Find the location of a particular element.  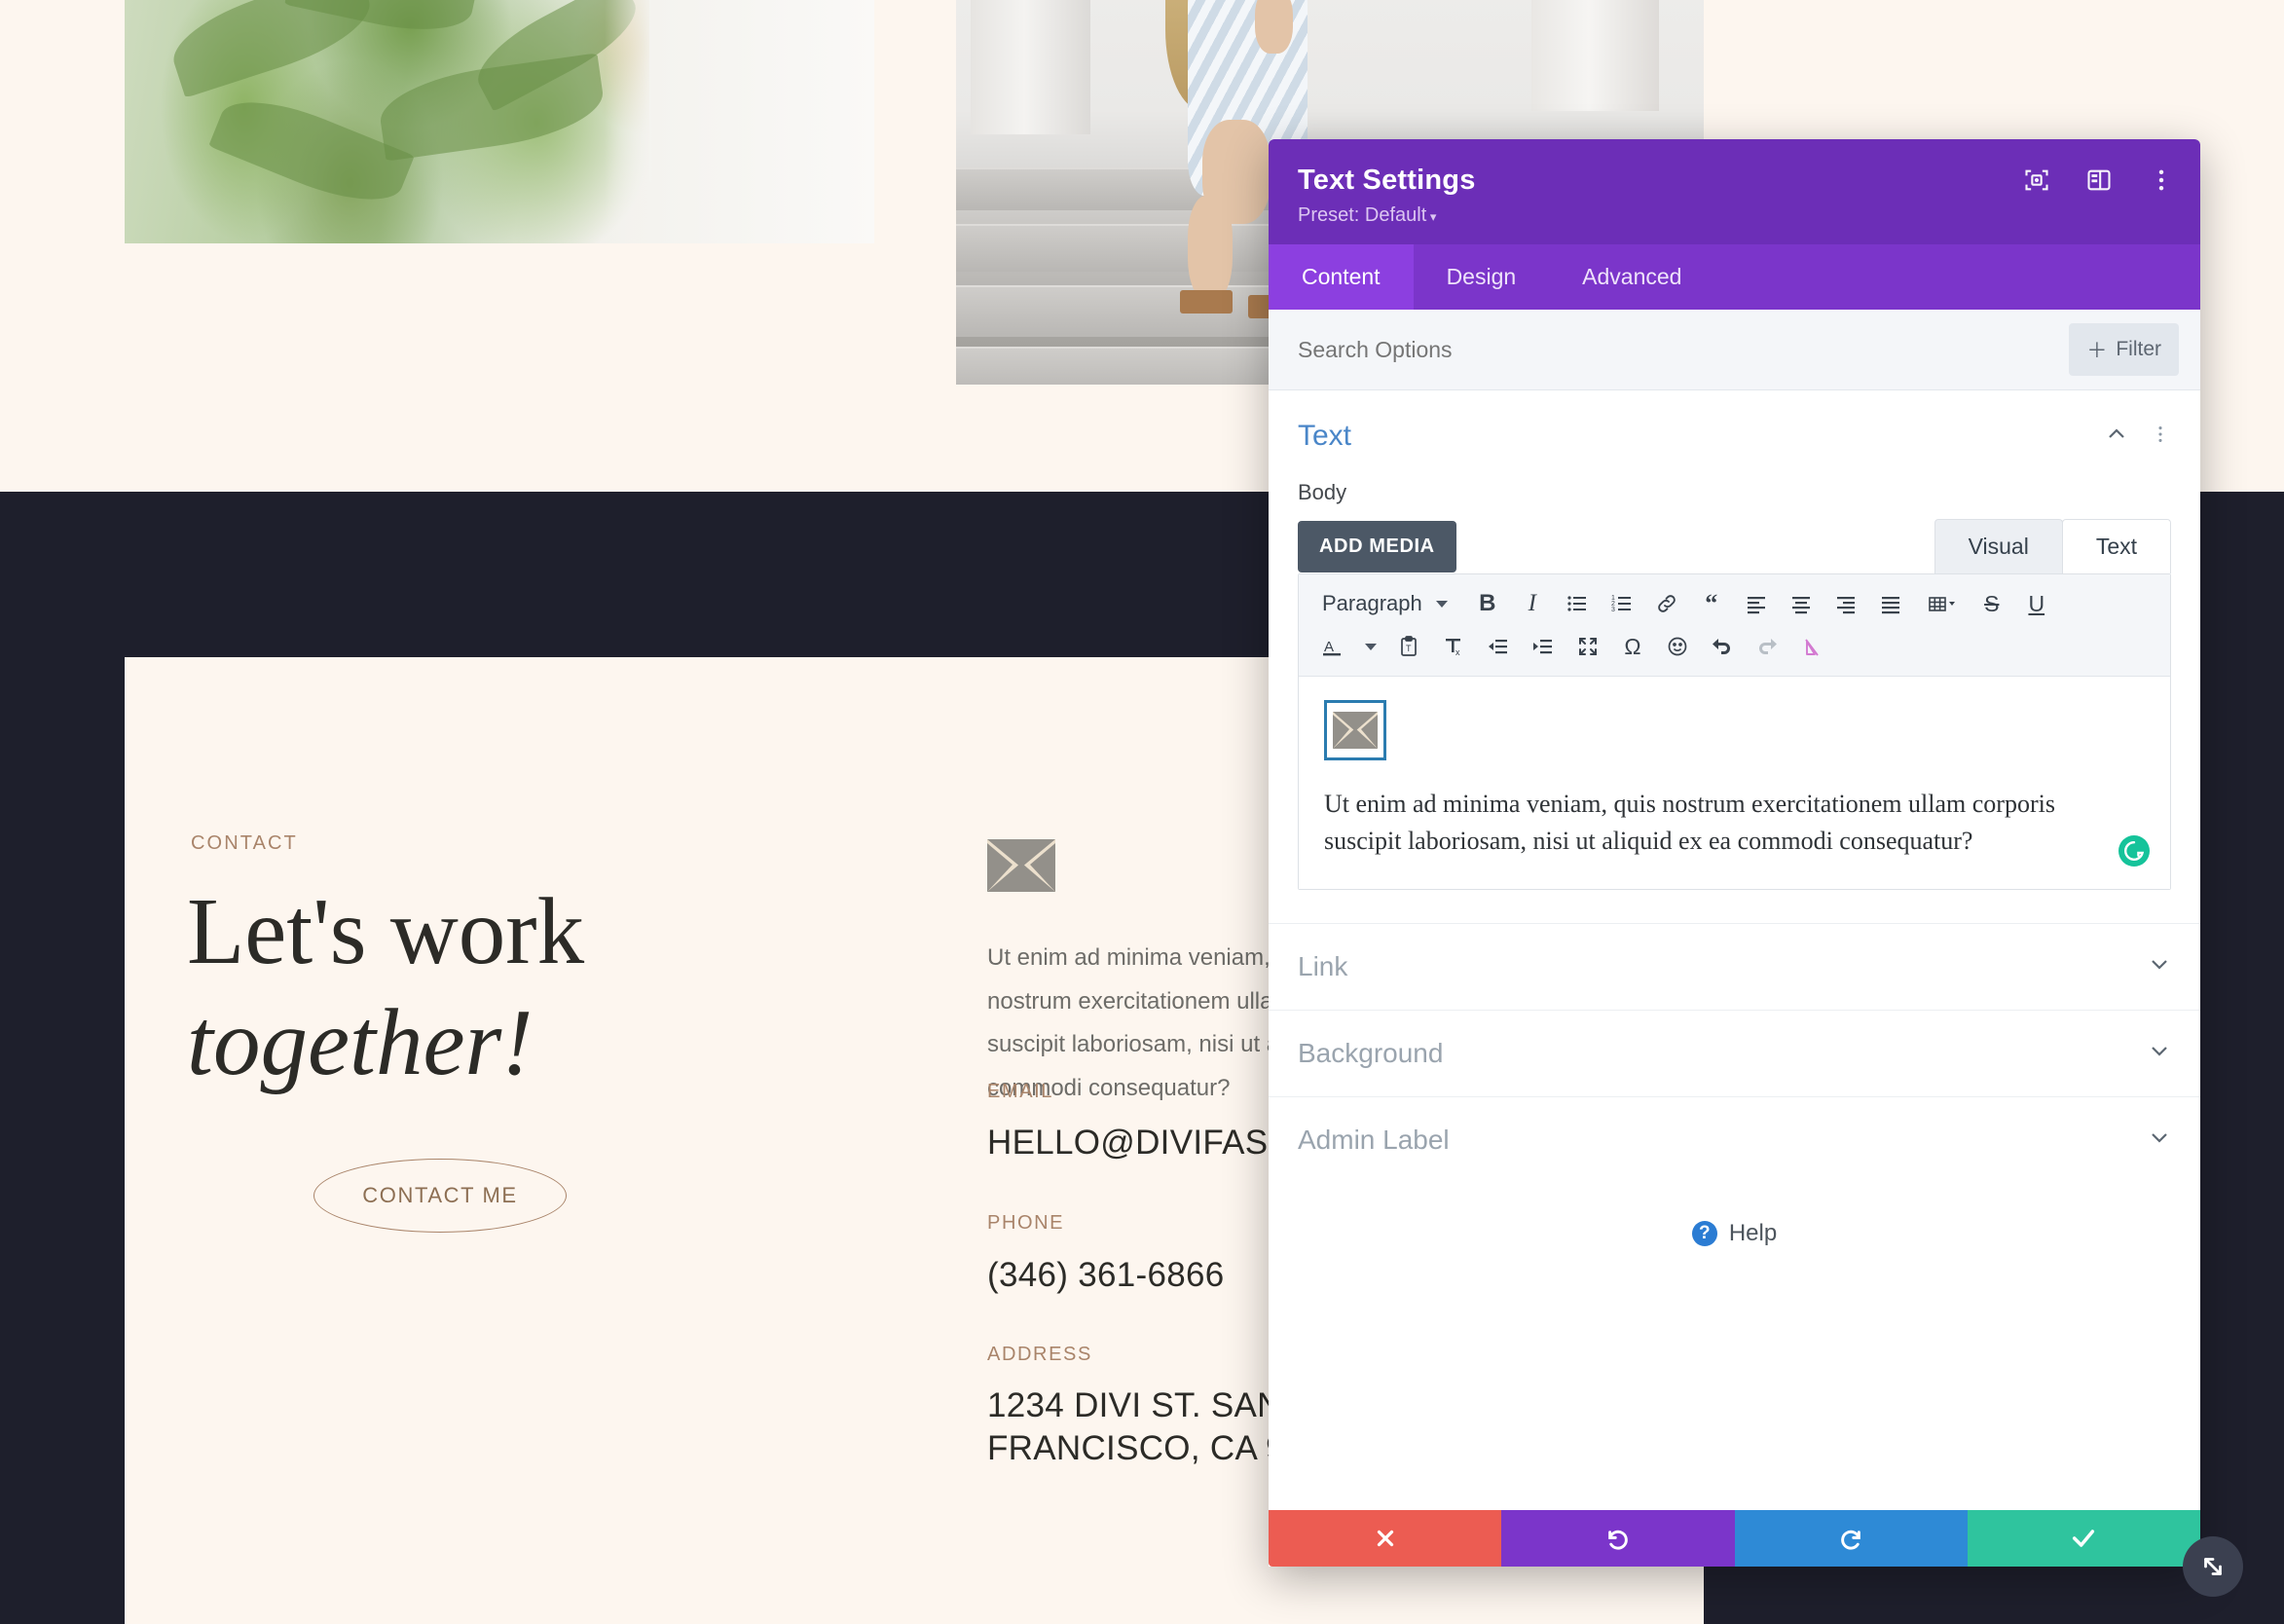

format-select: Paragraph is located at coordinates (1383, 603).